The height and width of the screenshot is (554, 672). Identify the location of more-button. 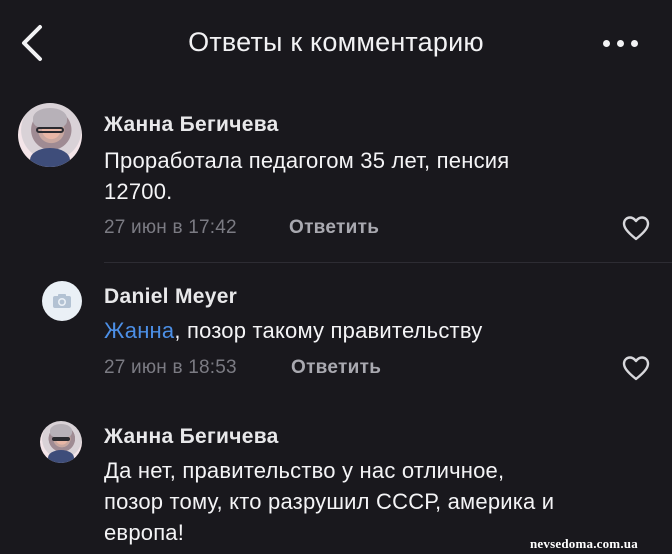
(623, 45).